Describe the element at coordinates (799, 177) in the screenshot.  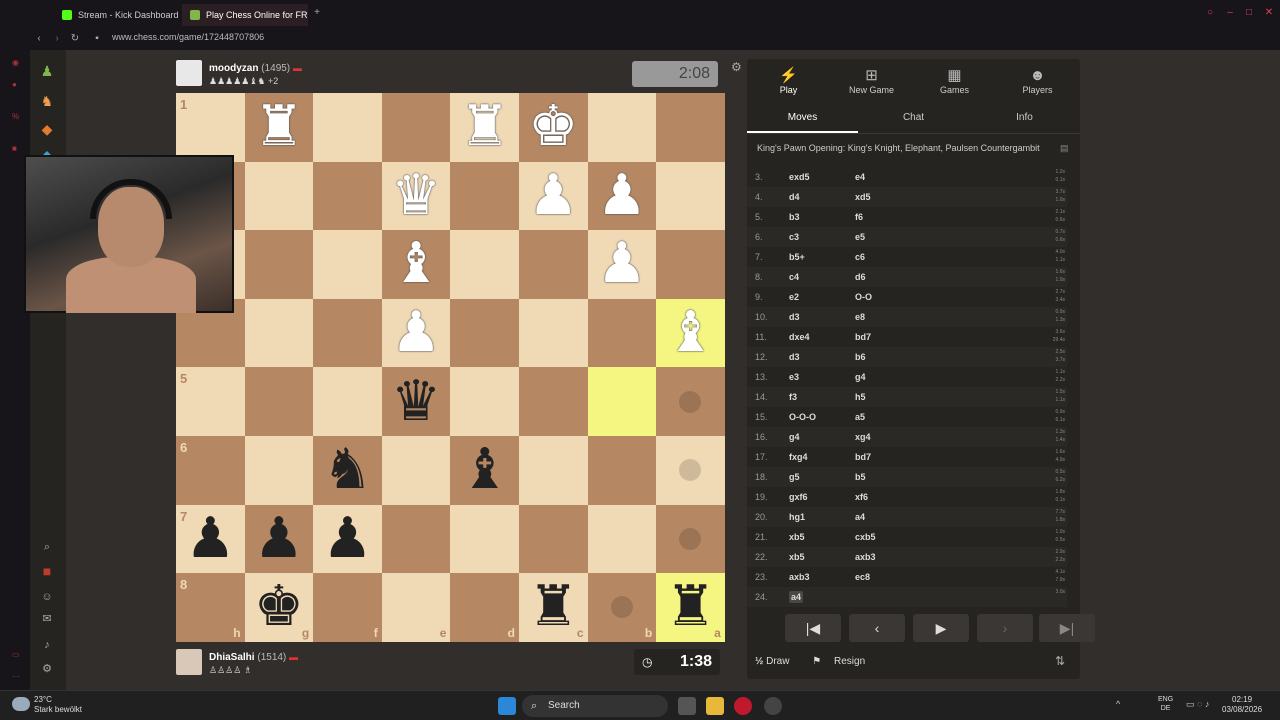
I see `white-move: exd5` at that location.